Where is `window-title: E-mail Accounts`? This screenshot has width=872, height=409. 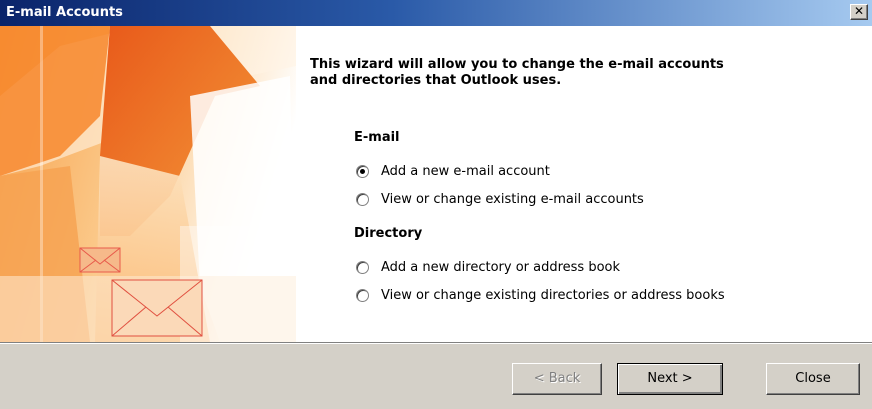
window-title: E-mail Accounts is located at coordinates (64, 12).